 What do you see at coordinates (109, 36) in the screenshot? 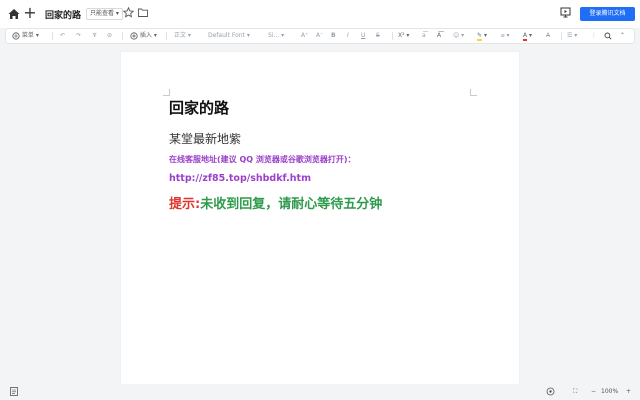
I see `clear-format-icon: ⊘` at bounding box center [109, 36].